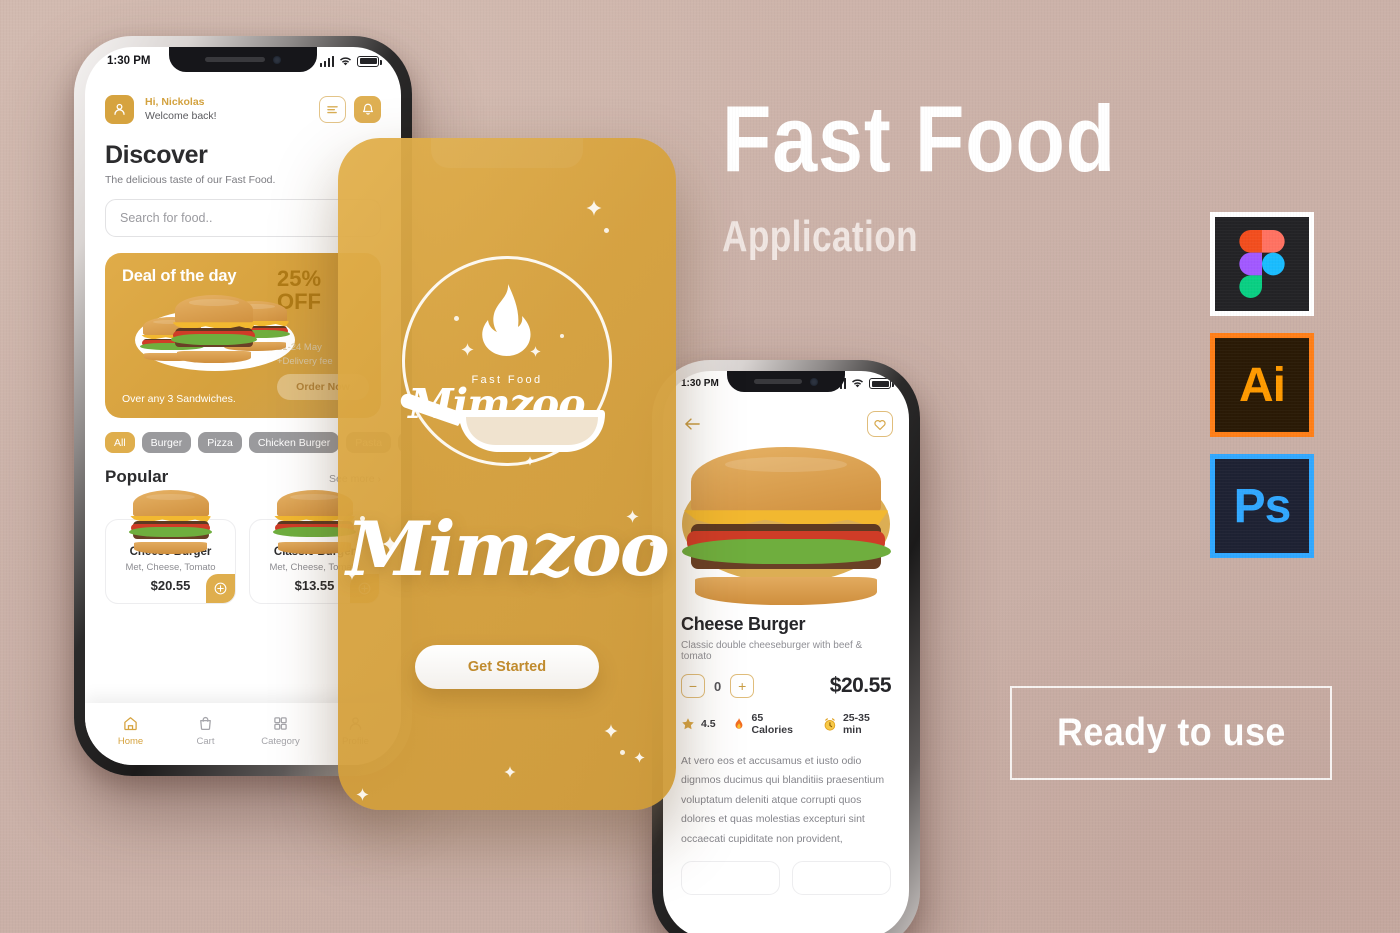 Image resolution: width=1400 pixels, height=933 pixels. Describe the element at coordinates (693, 686) in the screenshot. I see `decrement-button: −` at that location.